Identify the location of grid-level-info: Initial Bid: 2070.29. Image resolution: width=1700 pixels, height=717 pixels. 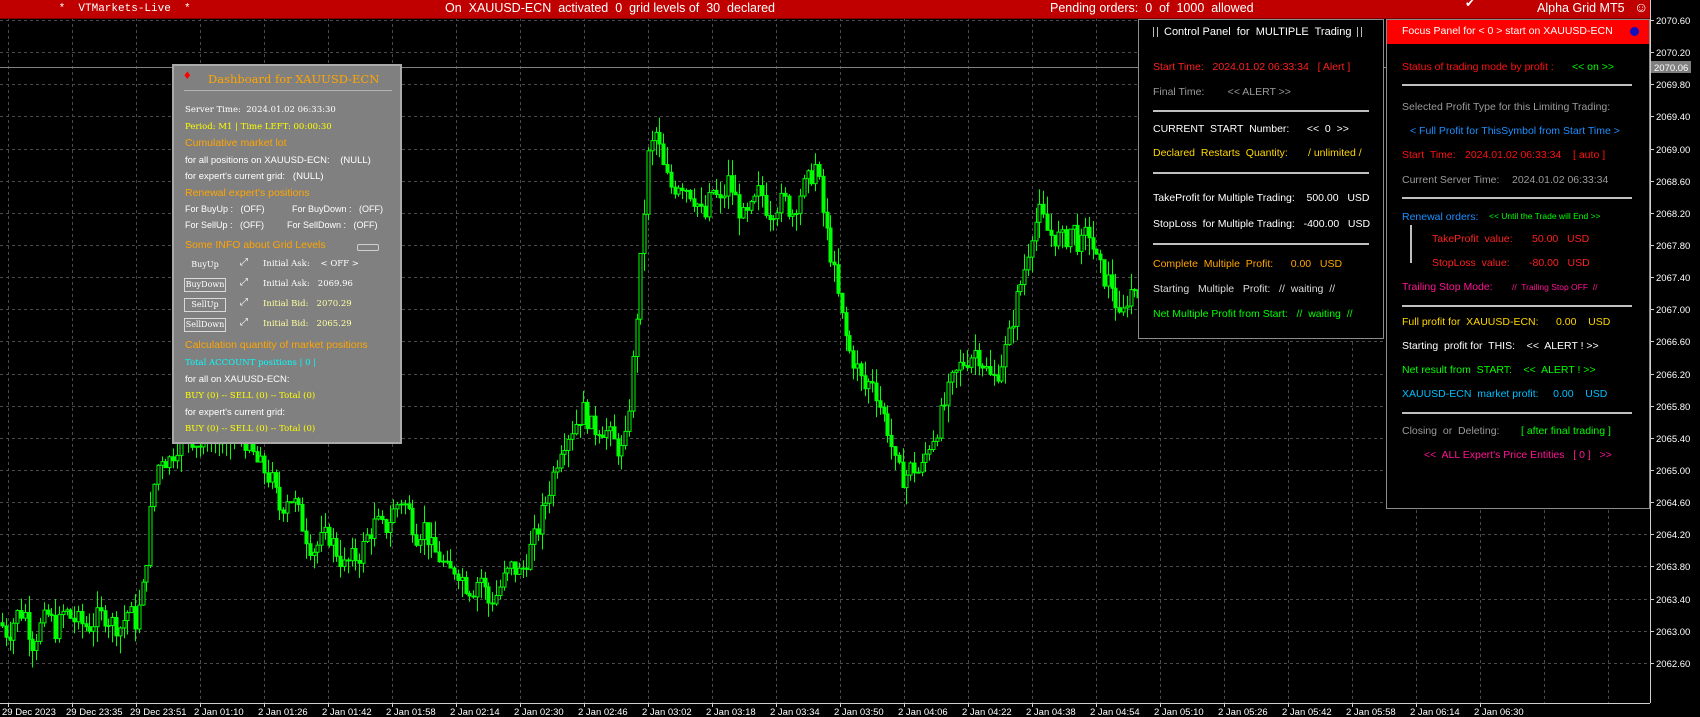
(307, 304).